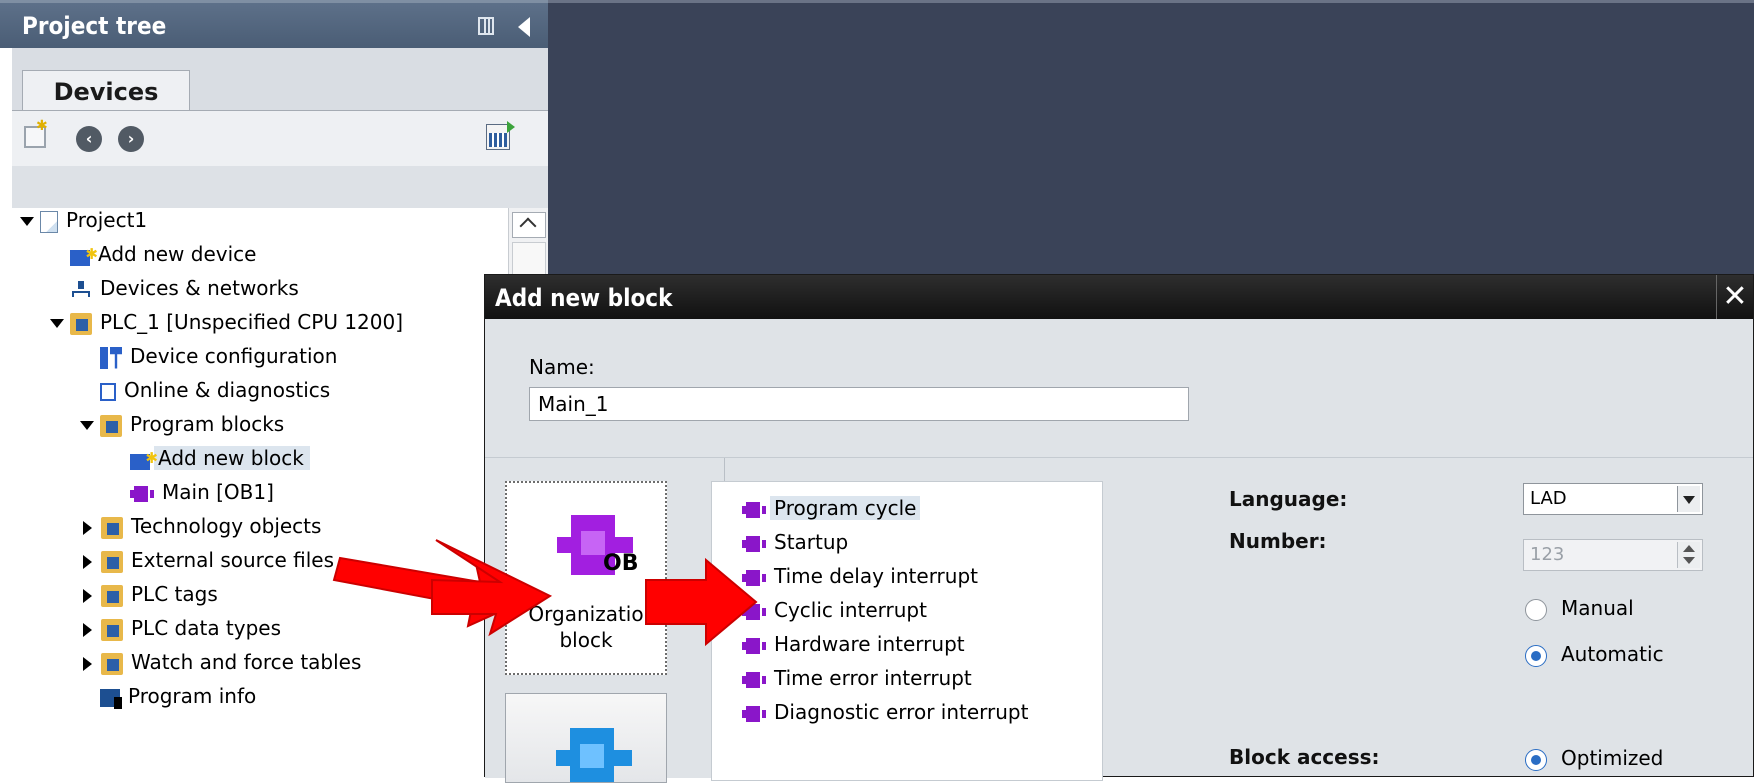  What do you see at coordinates (111, 698) in the screenshot?
I see `program-info-icon` at bounding box center [111, 698].